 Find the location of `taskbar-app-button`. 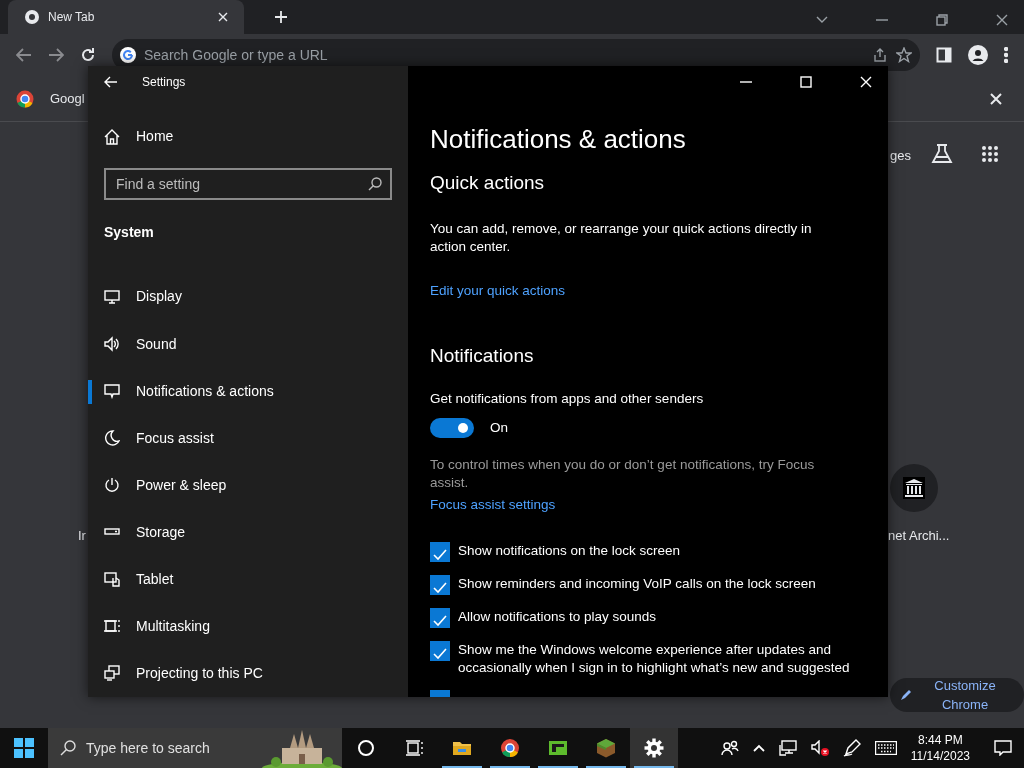

taskbar-app-button is located at coordinates (654, 748).